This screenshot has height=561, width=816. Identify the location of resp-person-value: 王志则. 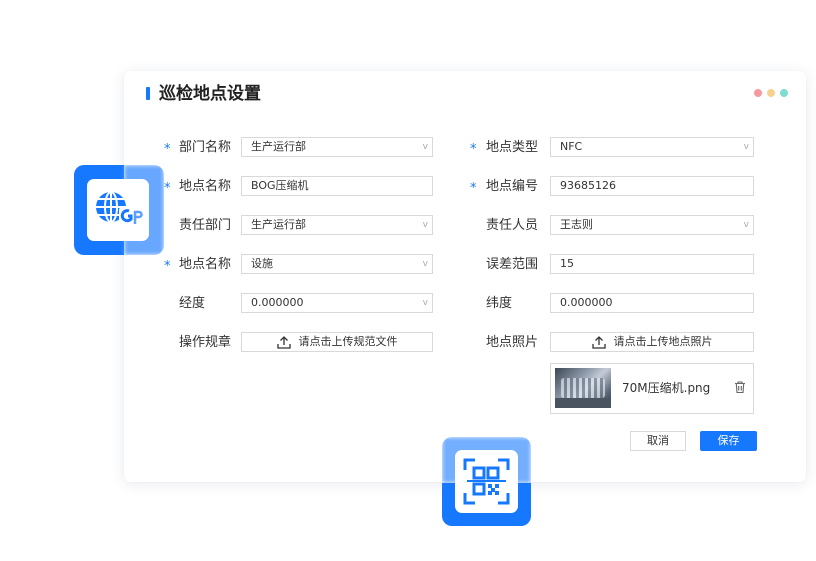
(576, 224).